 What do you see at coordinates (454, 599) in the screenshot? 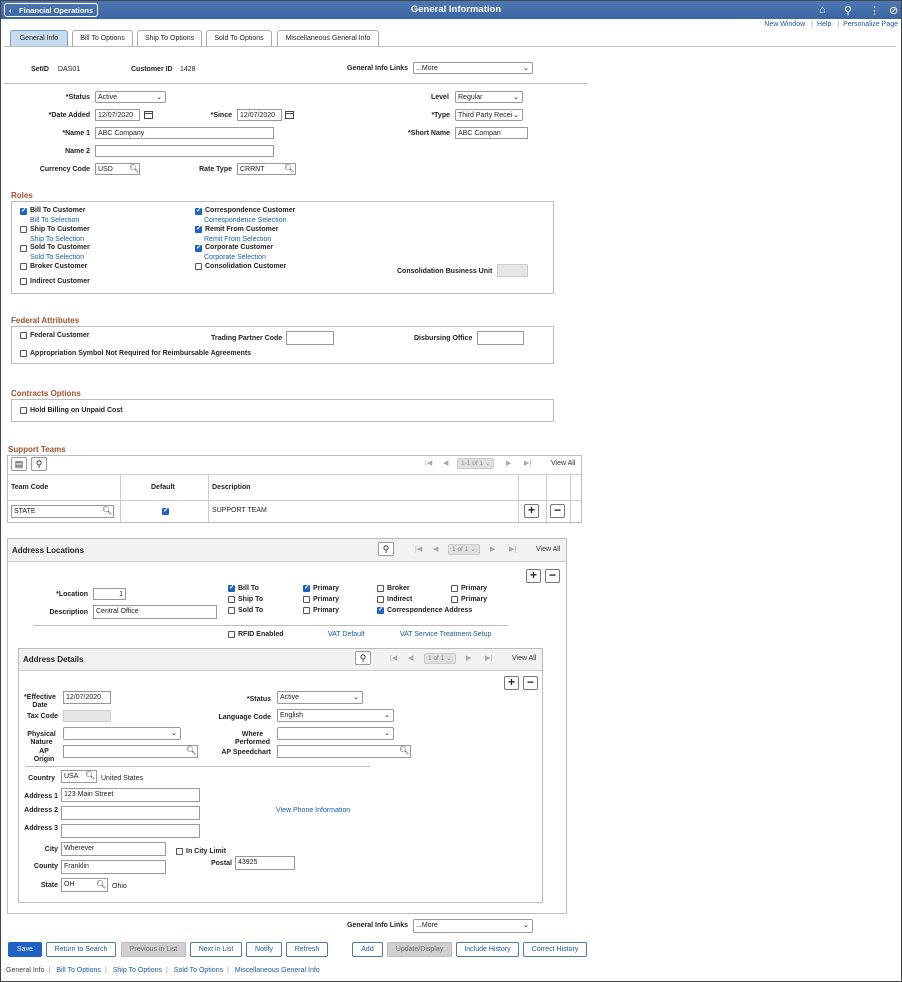
I see `loc-indirect-primary-checkbox` at bounding box center [454, 599].